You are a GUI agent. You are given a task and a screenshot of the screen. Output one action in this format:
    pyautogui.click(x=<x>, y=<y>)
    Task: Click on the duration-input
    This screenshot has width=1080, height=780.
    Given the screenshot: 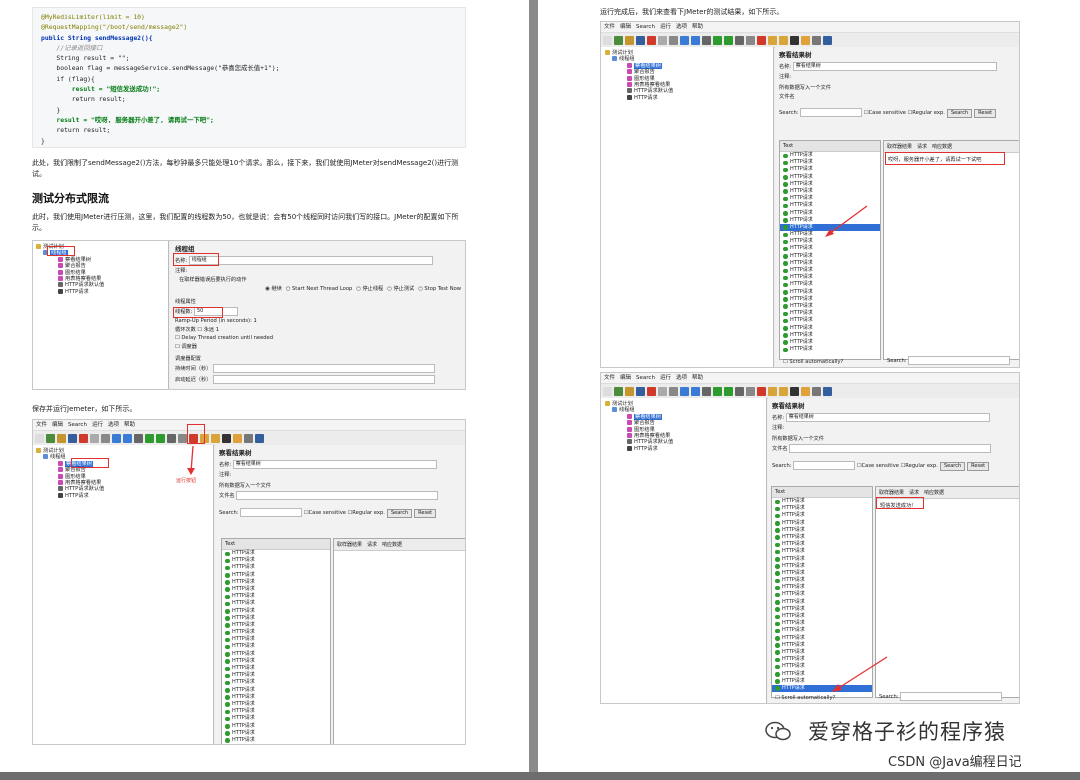 What is the action you would take?
    pyautogui.click(x=323, y=368)
    